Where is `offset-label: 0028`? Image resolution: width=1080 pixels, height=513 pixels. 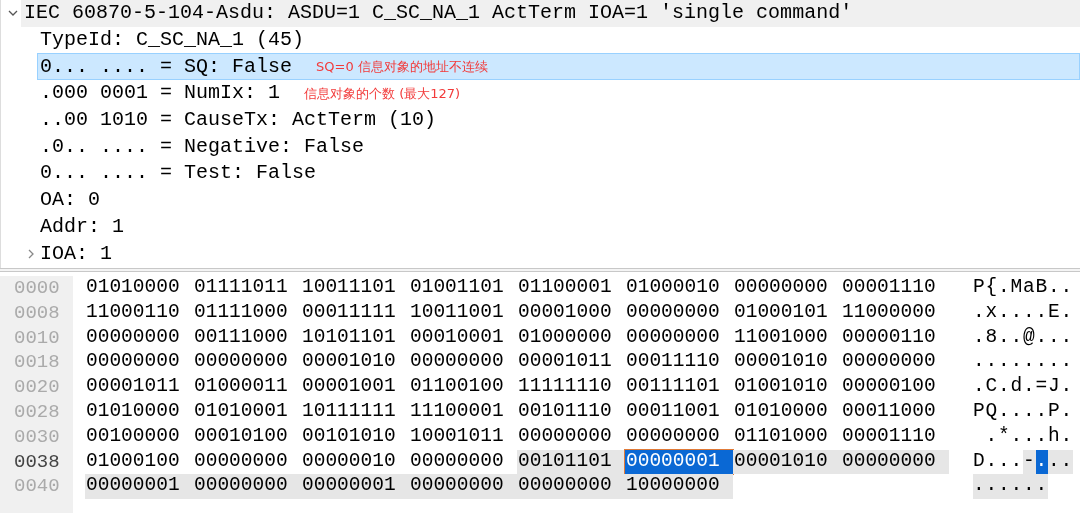
offset-label: 0028 is located at coordinates (37, 412).